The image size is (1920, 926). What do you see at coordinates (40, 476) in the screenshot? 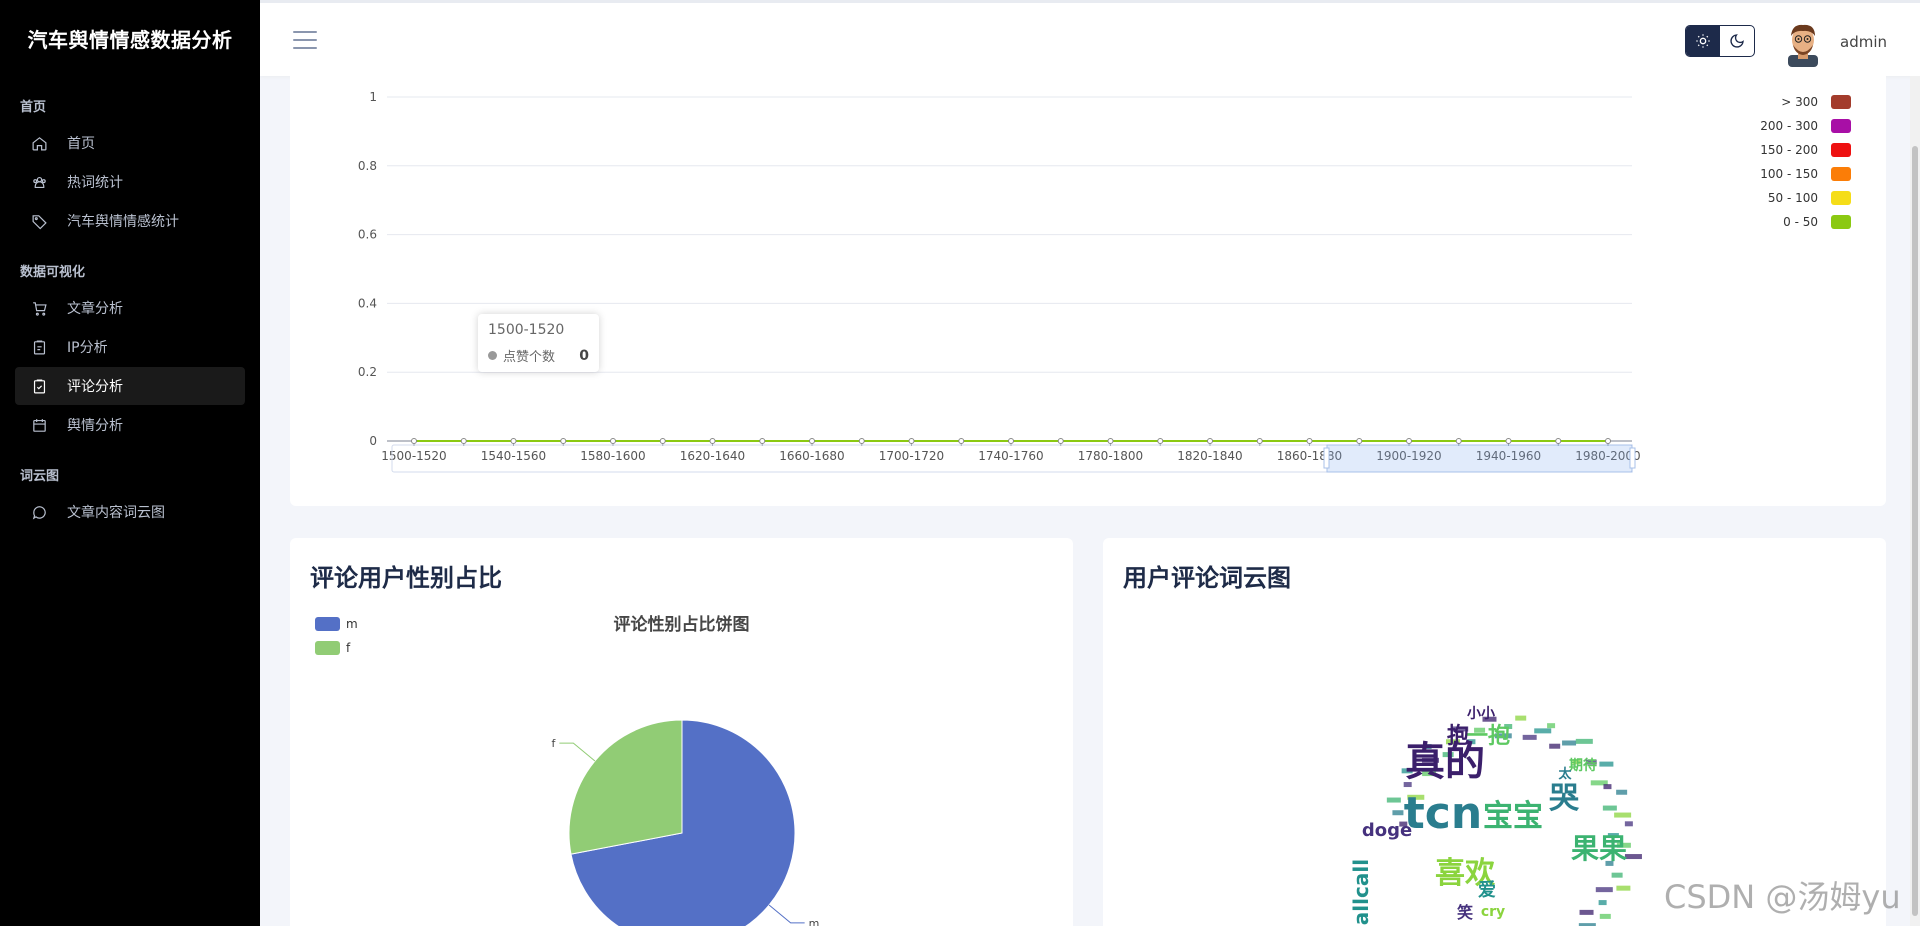
I see `nav-group-title: 词云图` at bounding box center [40, 476].